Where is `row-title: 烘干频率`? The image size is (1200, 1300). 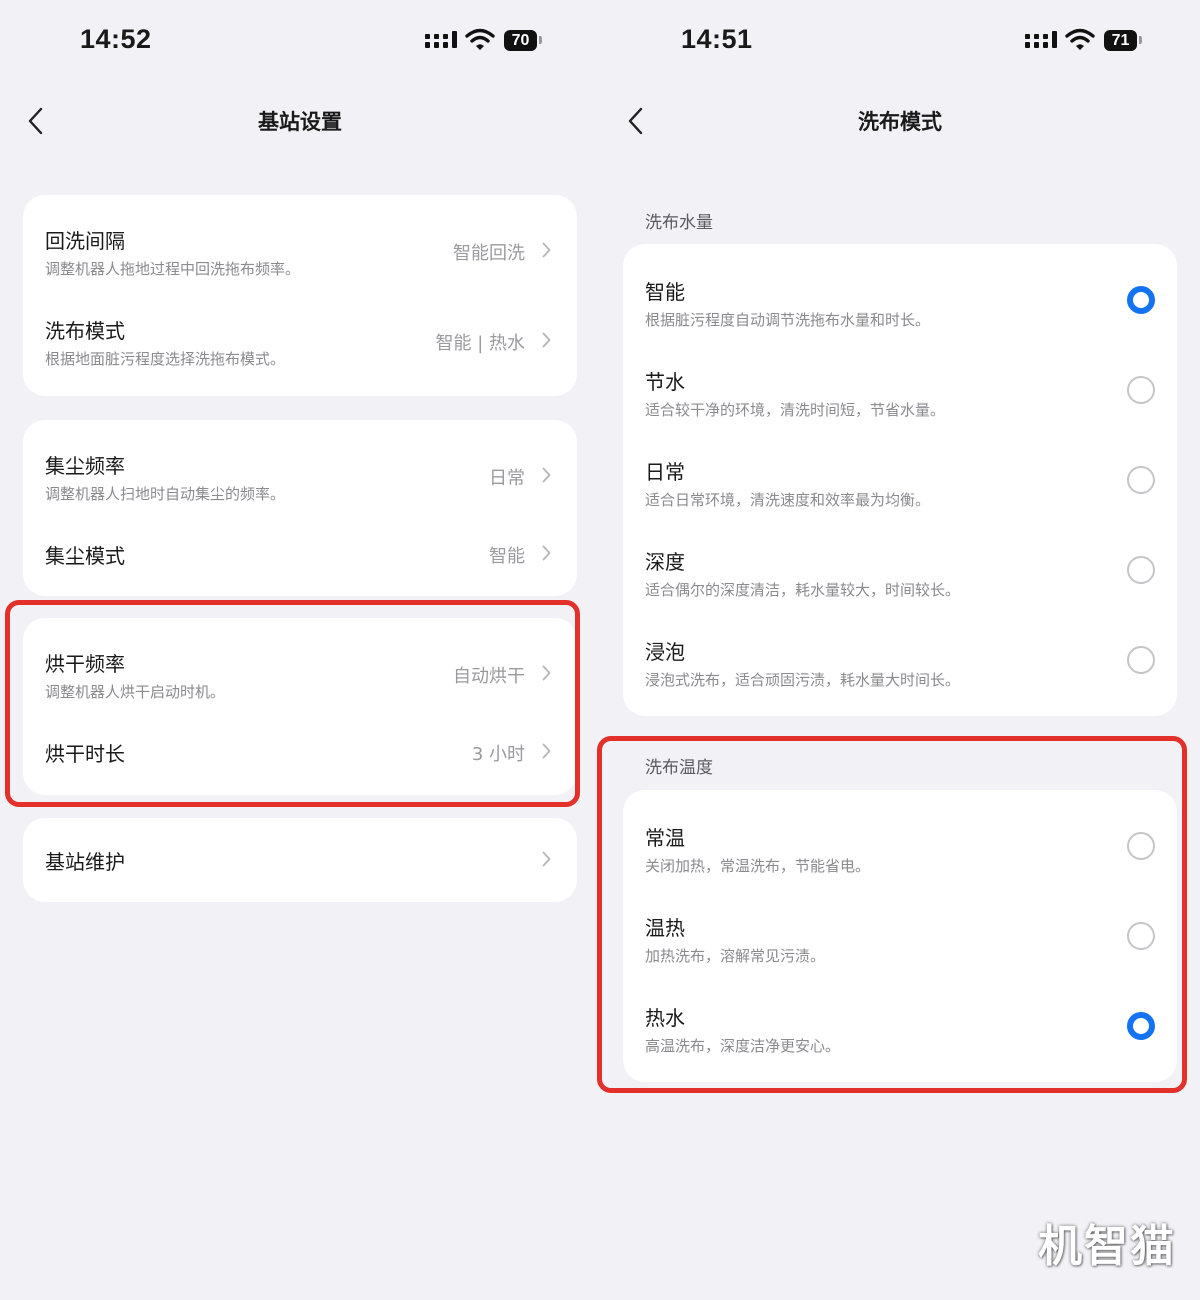
row-title: 烘干频率 is located at coordinates (85, 664).